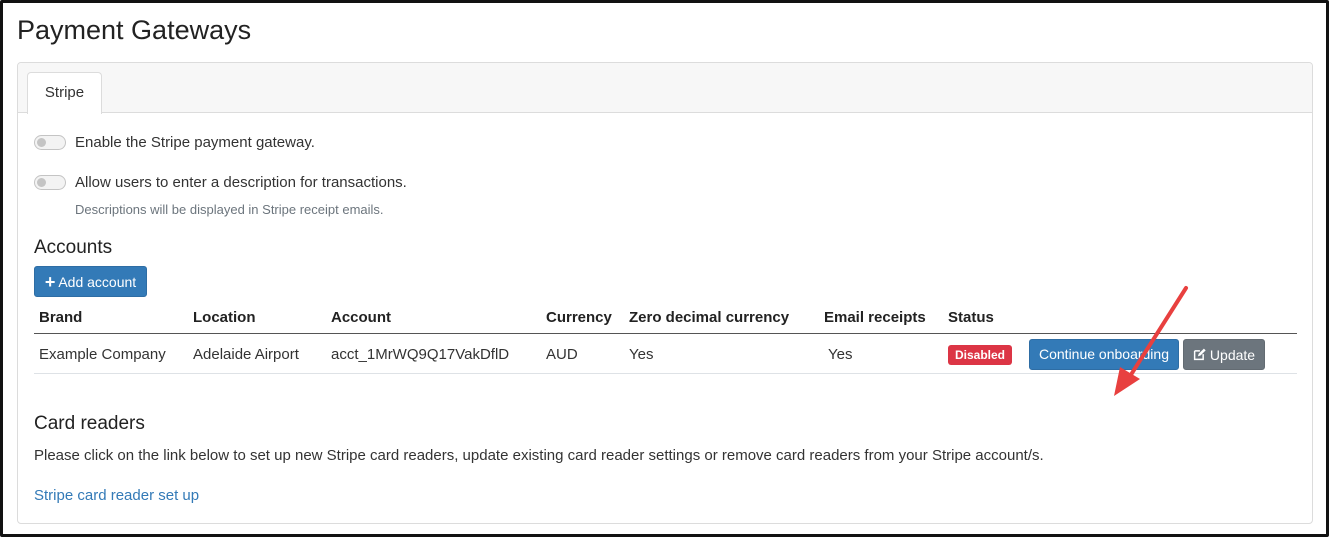  What do you see at coordinates (50, 182) in the screenshot?
I see `allow-description-toggle` at bounding box center [50, 182].